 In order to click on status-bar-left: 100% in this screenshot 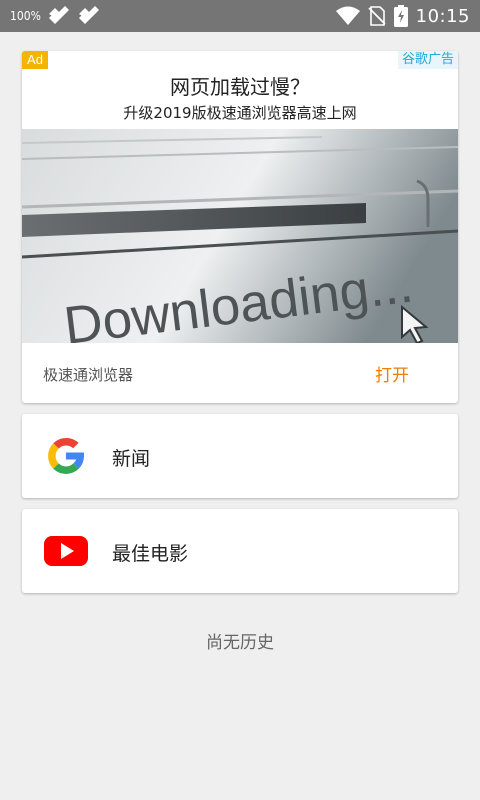, I will do `click(55, 16)`.